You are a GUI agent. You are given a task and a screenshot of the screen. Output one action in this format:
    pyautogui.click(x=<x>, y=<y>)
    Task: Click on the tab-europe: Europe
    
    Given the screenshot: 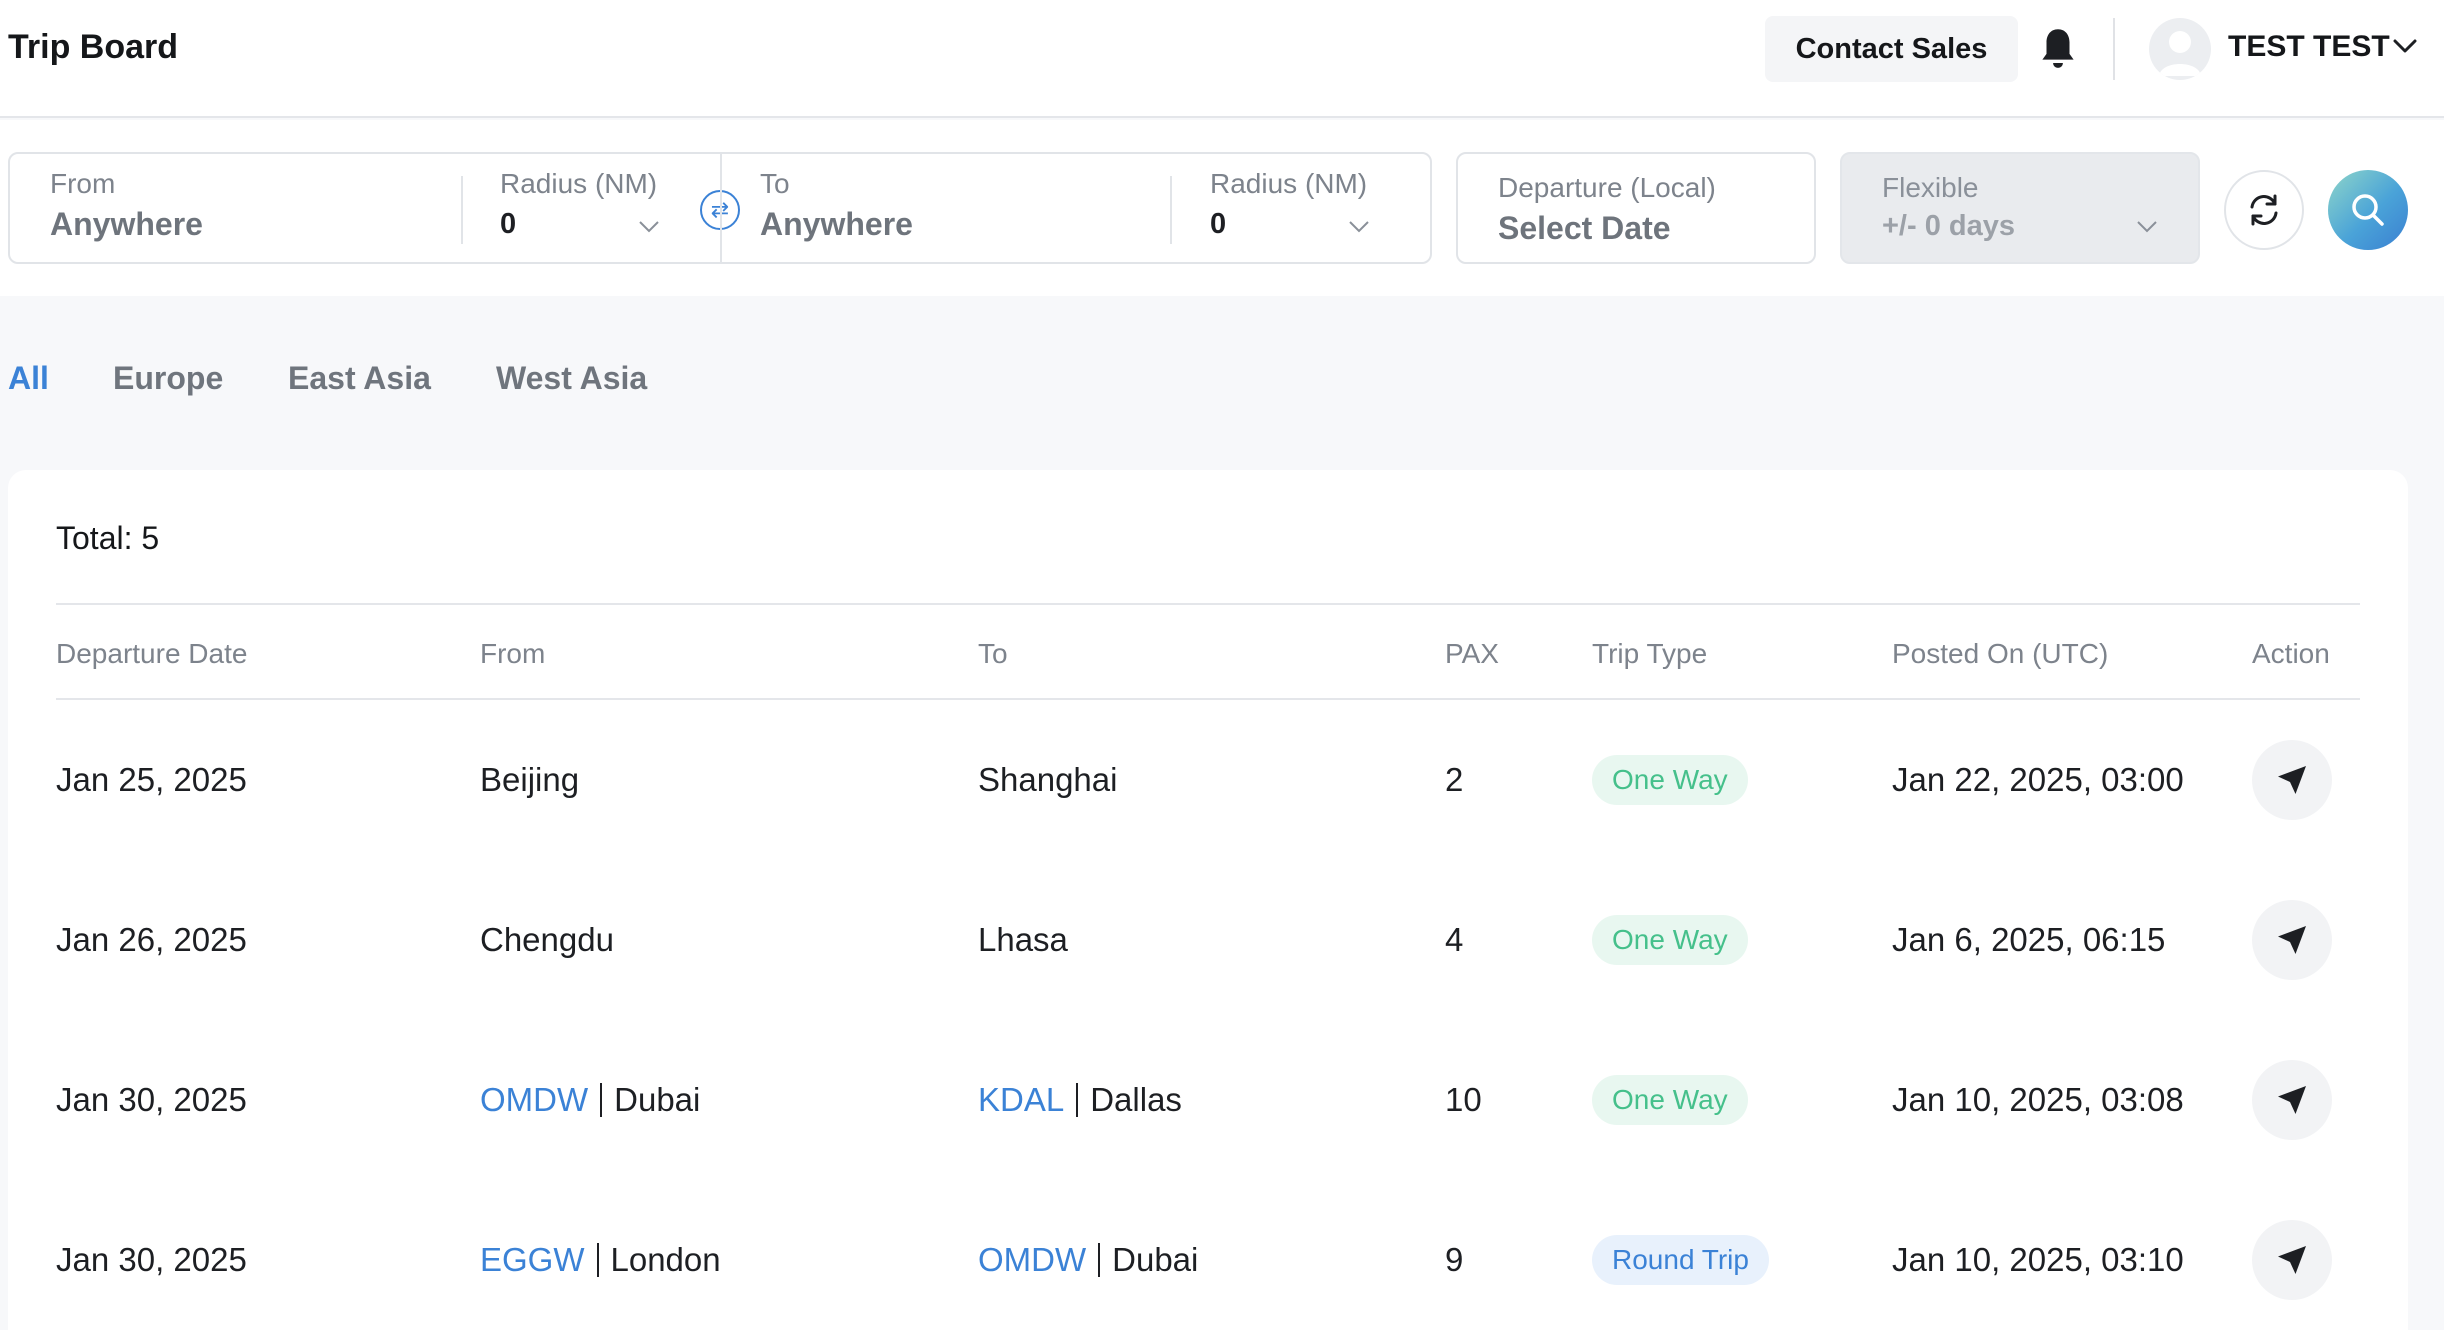 What is the action you would take?
    pyautogui.click(x=168, y=378)
    